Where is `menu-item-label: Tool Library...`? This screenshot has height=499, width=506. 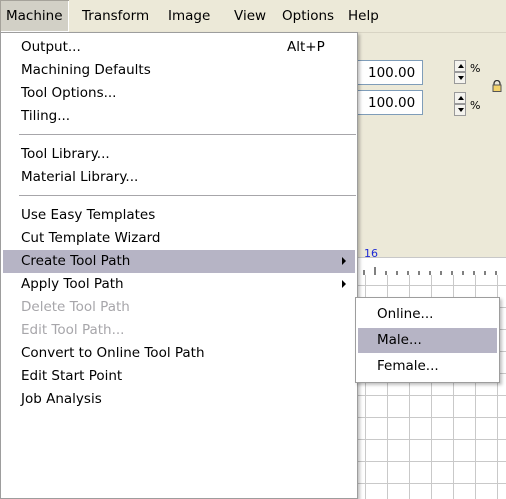 menu-item-label: Tool Library... is located at coordinates (65, 154).